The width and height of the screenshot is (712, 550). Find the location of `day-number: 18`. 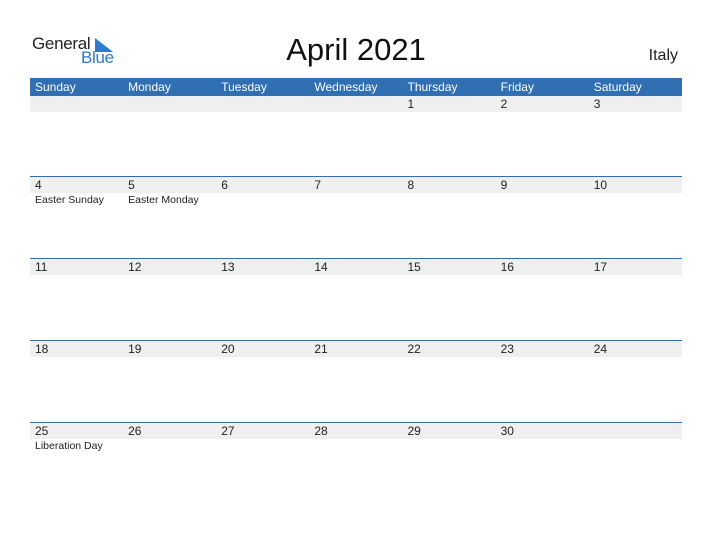

day-number: 18 is located at coordinates (42, 349).